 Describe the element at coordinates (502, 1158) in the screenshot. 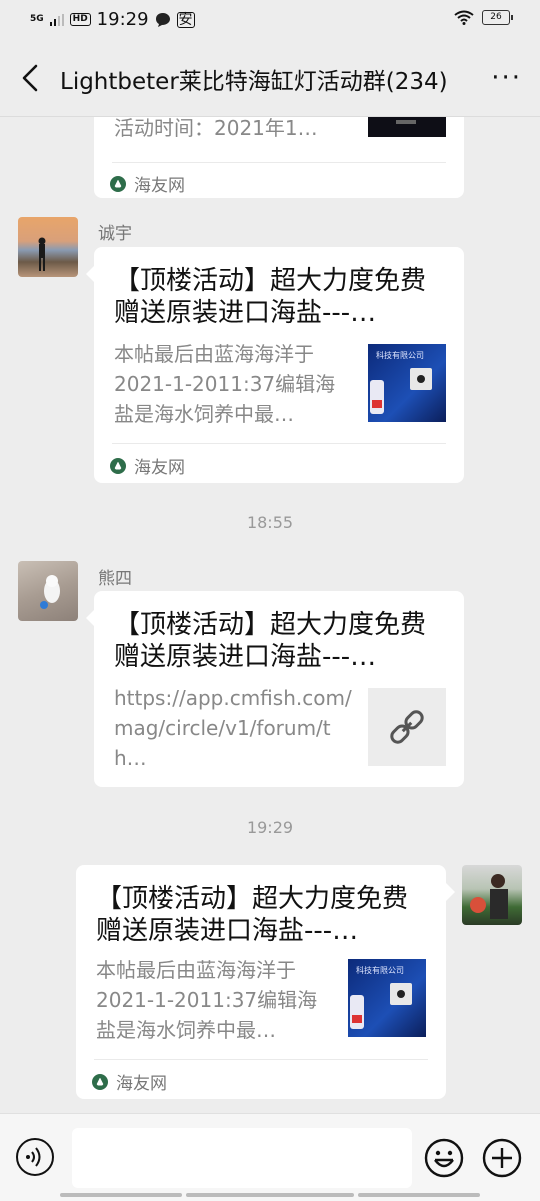

I see `plus-icon` at that location.